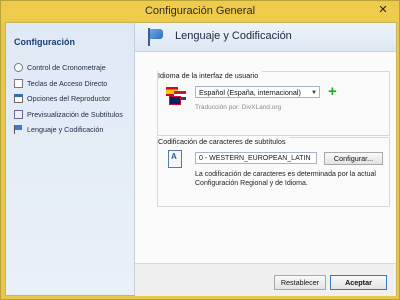  Describe the element at coordinates (314, 93) in the screenshot. I see `chevron-down-icon: ▼` at that location.